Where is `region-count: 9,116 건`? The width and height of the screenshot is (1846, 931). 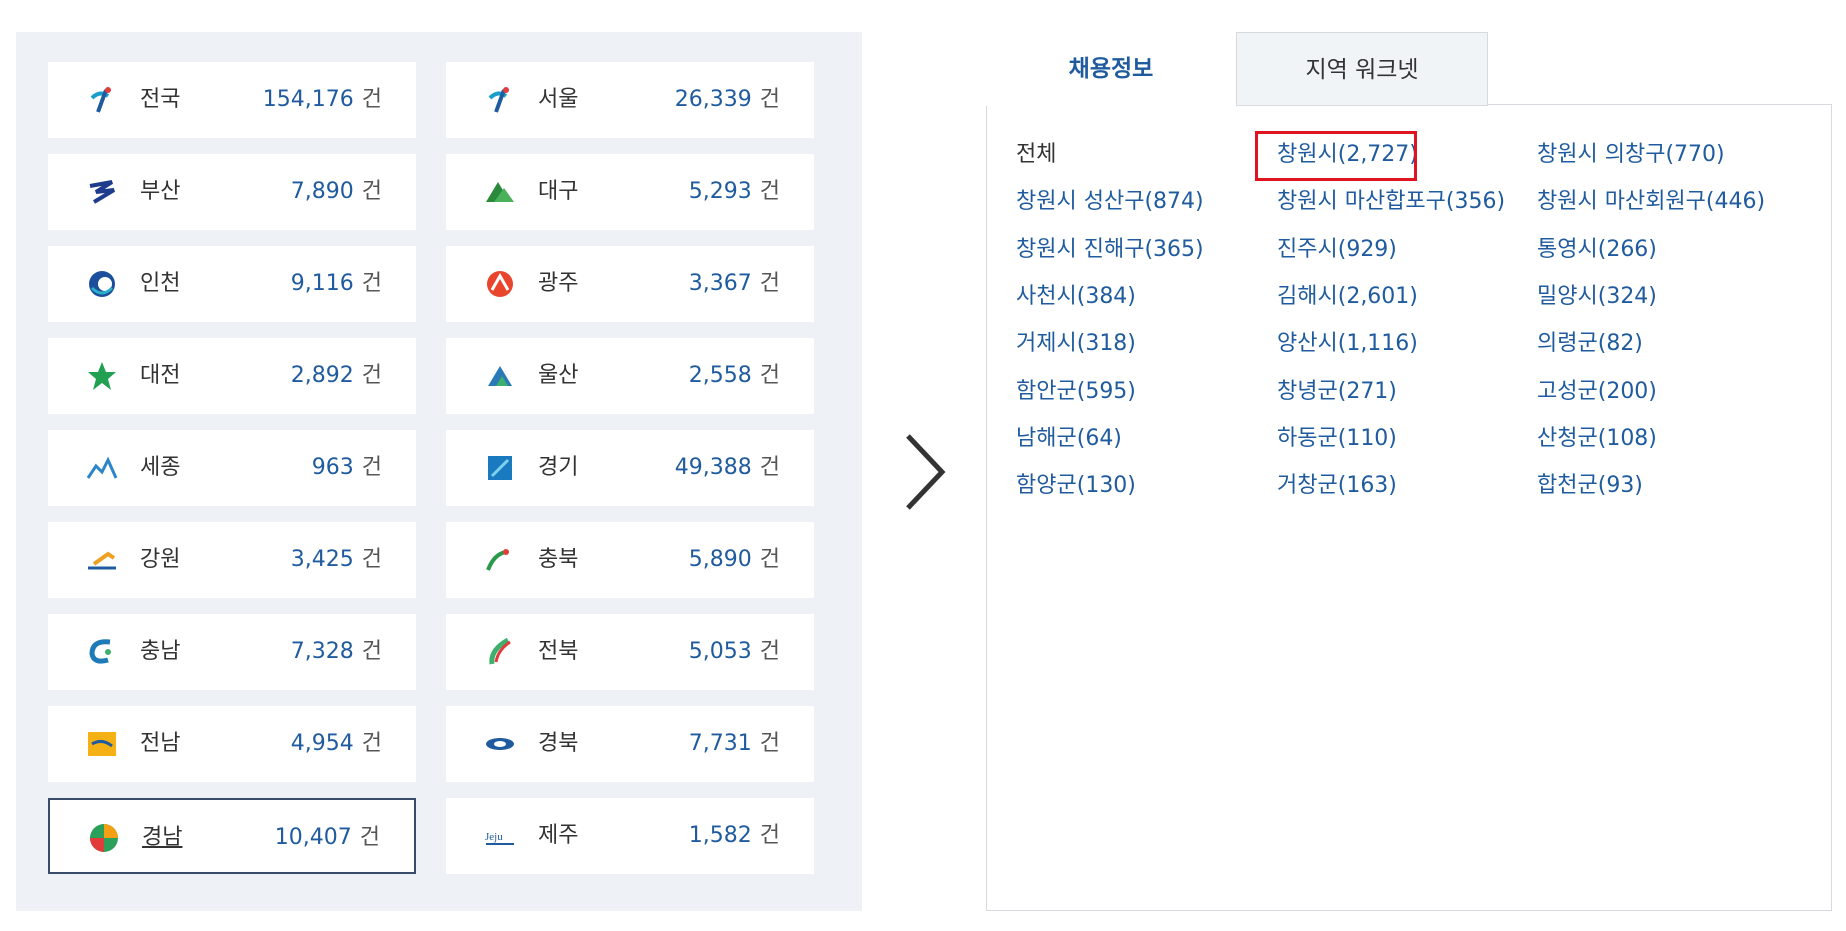
region-count: 9,116 건 is located at coordinates (336, 284).